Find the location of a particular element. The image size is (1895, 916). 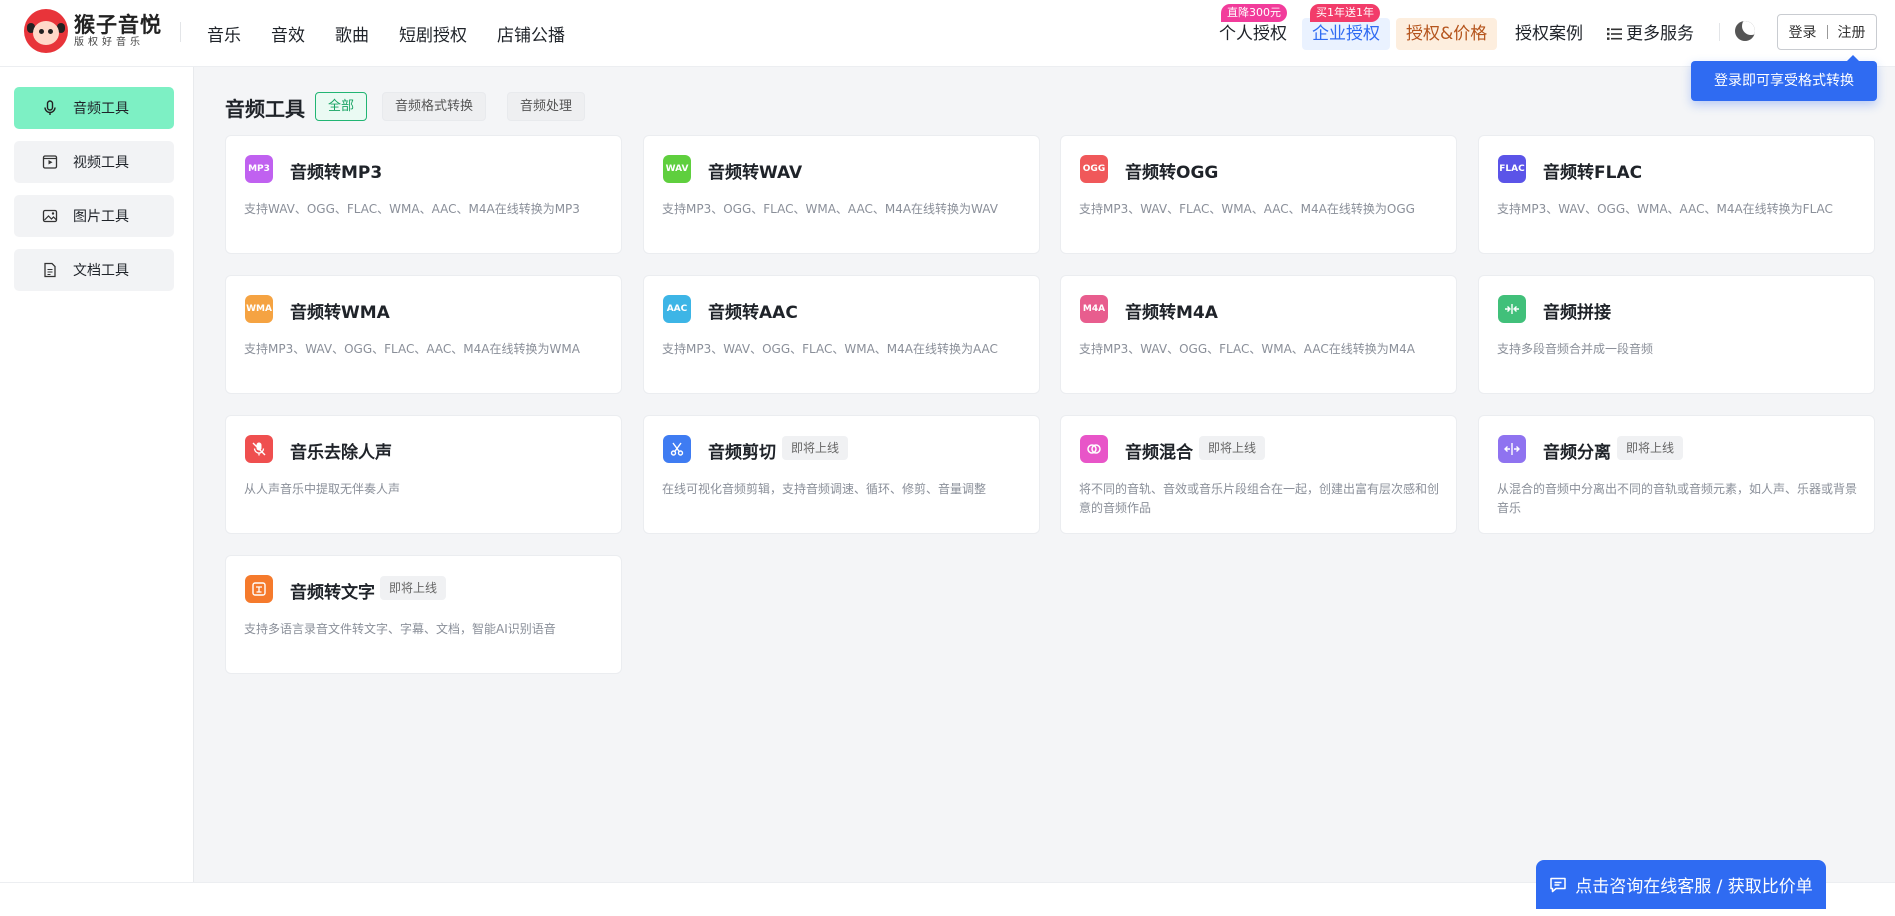

nav-personal-label: 个人授权 is located at coordinates (1253, 34).